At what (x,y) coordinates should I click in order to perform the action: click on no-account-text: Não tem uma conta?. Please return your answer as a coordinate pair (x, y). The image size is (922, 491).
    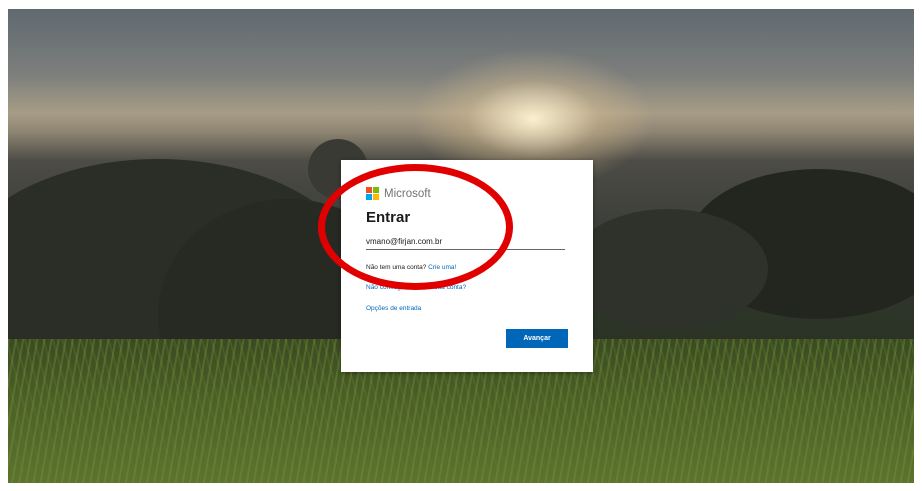
    Looking at the image, I should click on (397, 267).